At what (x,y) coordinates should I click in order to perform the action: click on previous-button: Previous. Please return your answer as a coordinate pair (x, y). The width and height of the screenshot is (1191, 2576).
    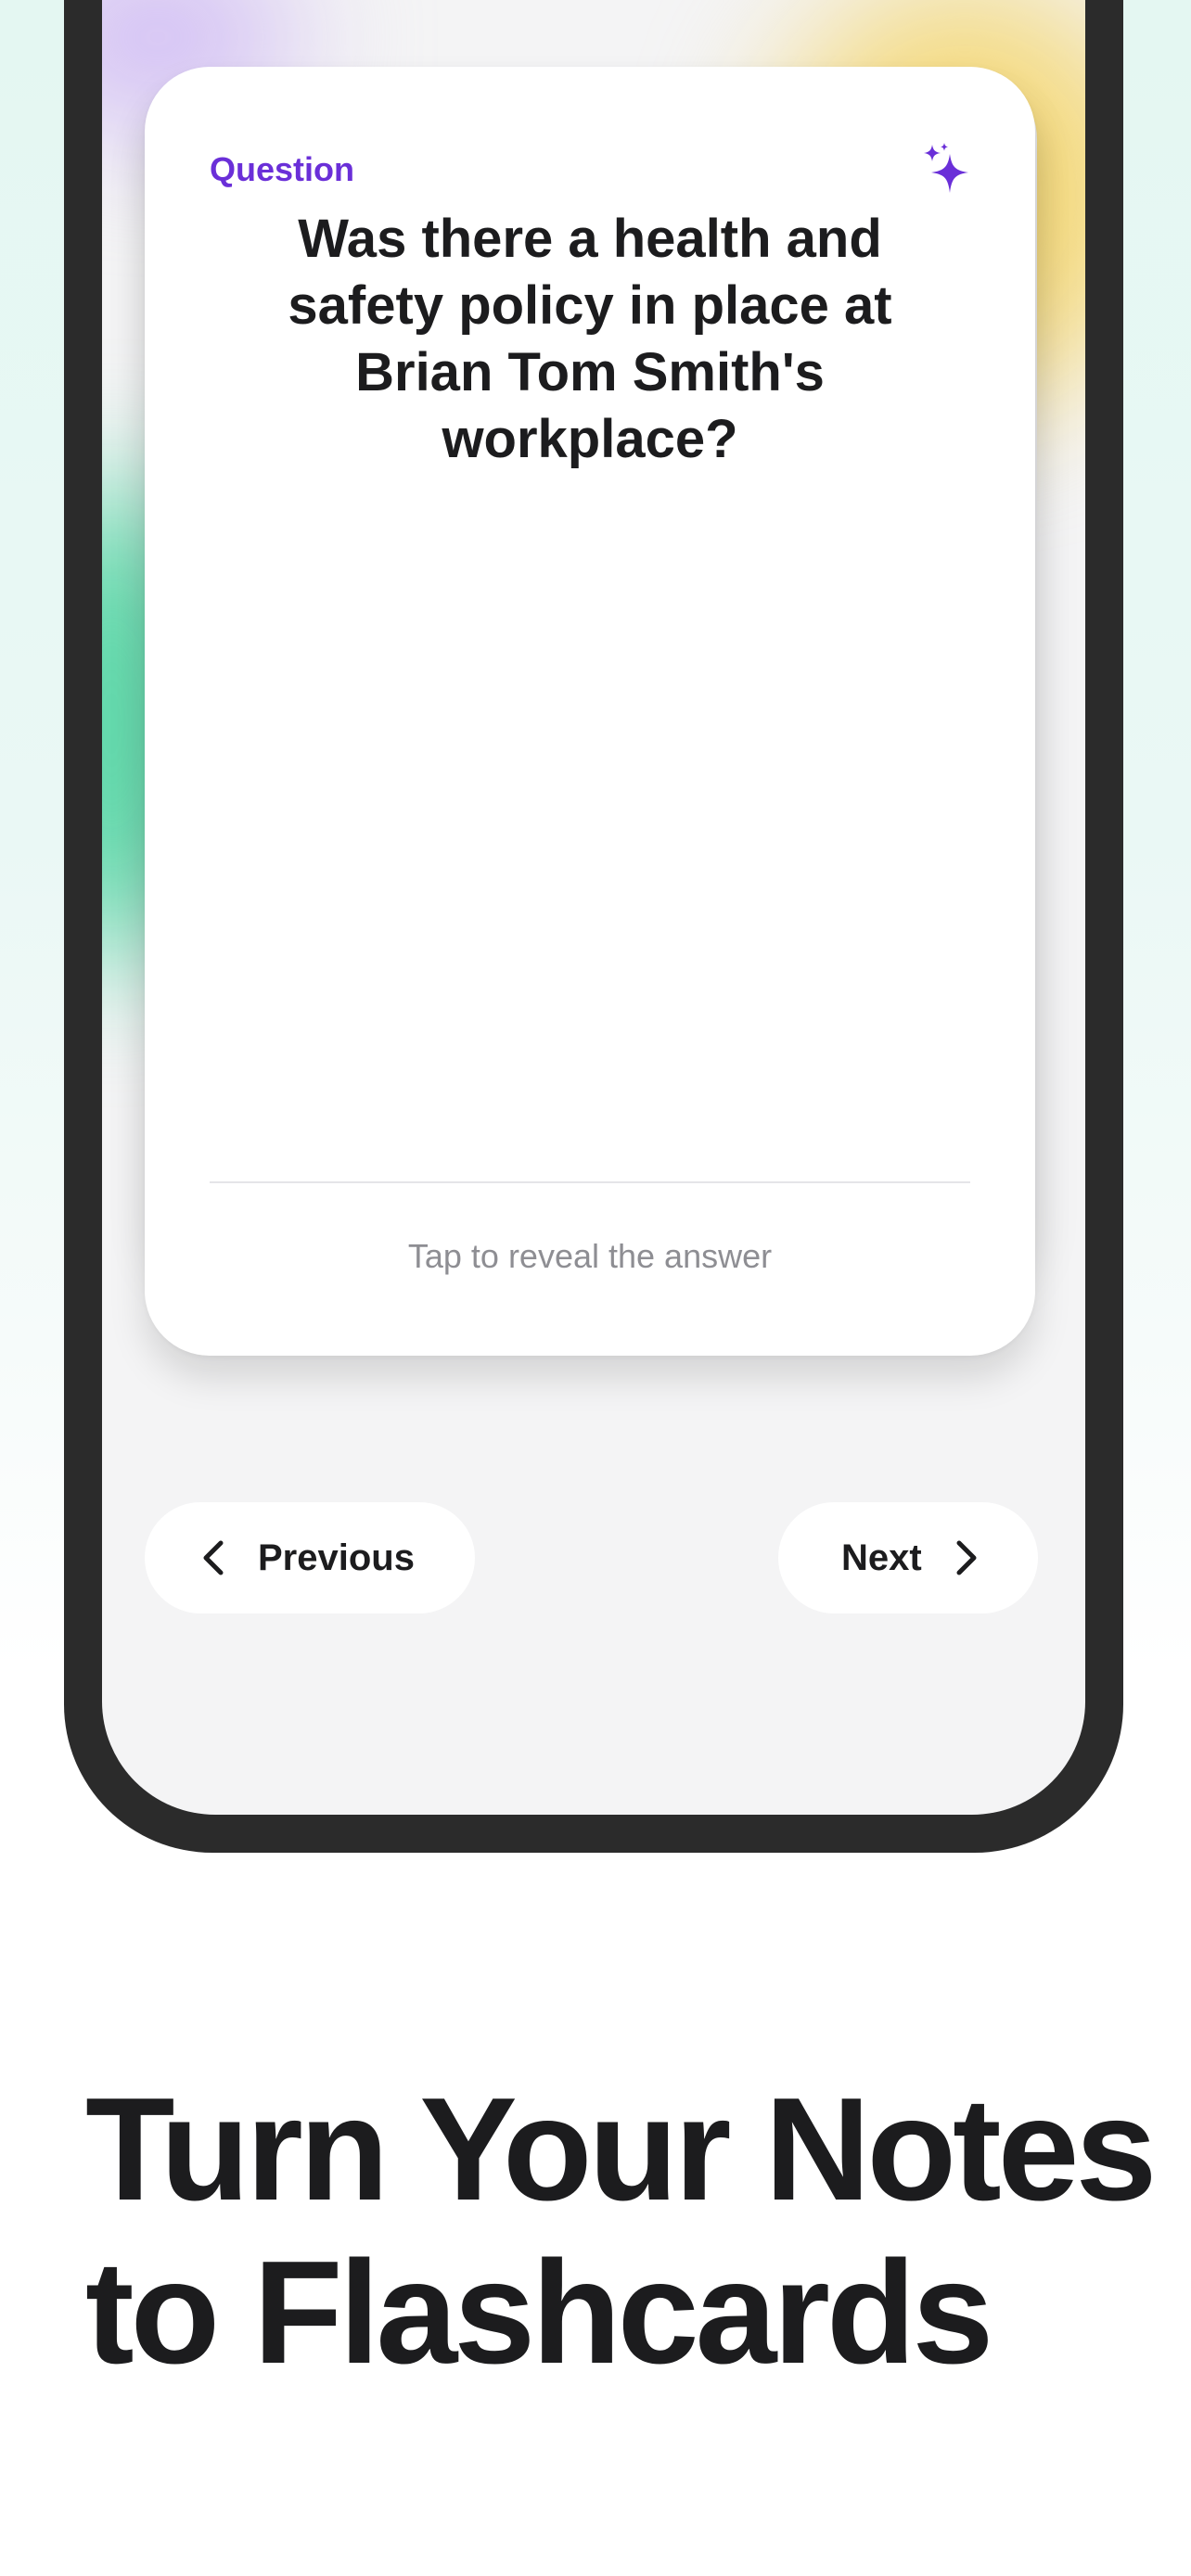
    Looking at the image, I should click on (310, 1558).